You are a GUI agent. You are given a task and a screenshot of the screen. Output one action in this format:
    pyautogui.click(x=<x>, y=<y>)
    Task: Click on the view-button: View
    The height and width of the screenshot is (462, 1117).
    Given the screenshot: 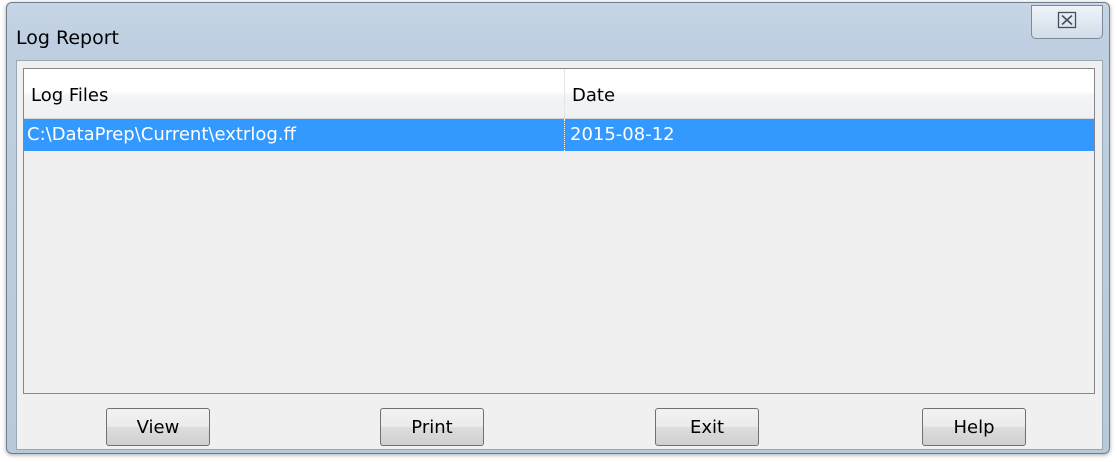 What is the action you would take?
    pyautogui.click(x=158, y=427)
    